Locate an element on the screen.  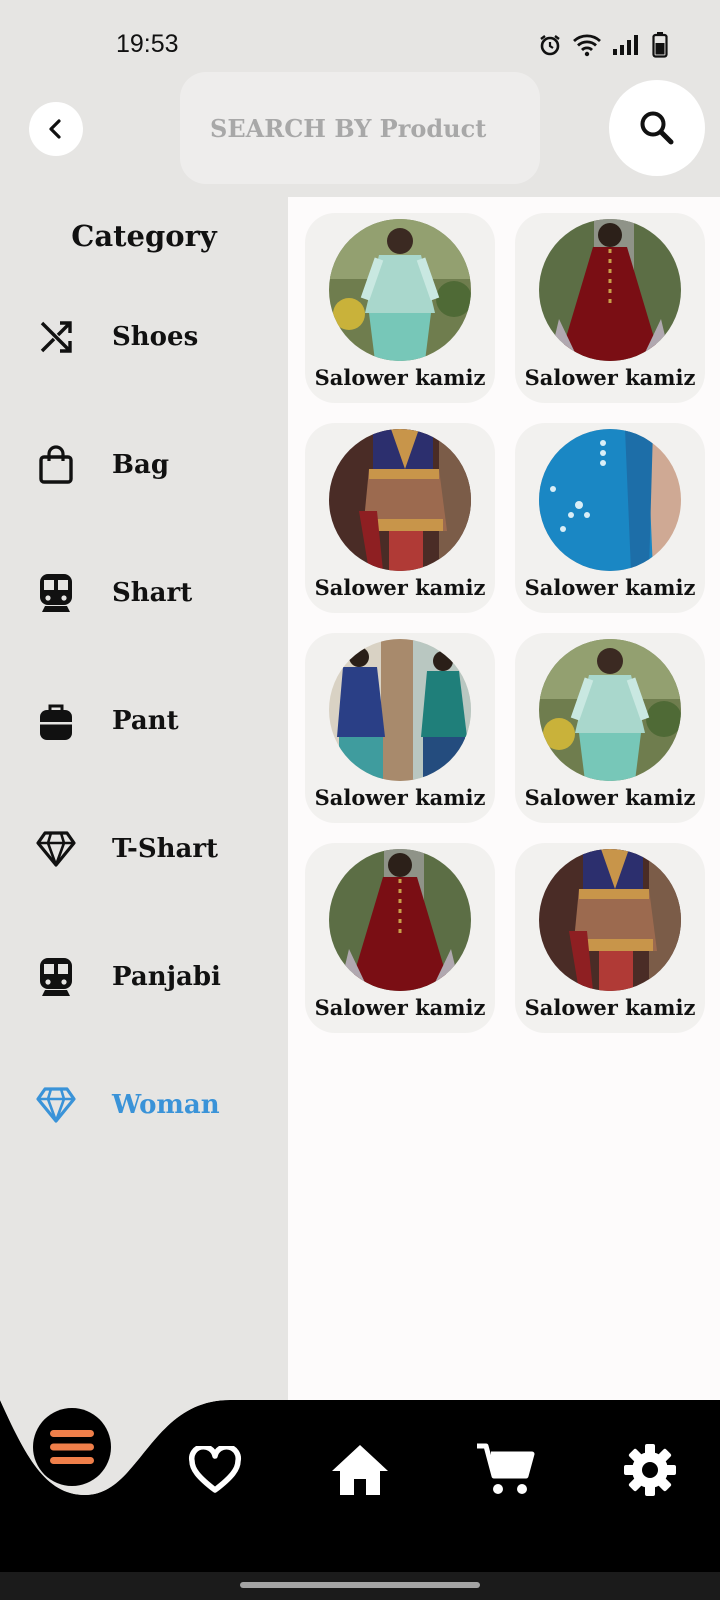
search-placeholder: SEARCH BY Product is located at coordinates (348, 128).